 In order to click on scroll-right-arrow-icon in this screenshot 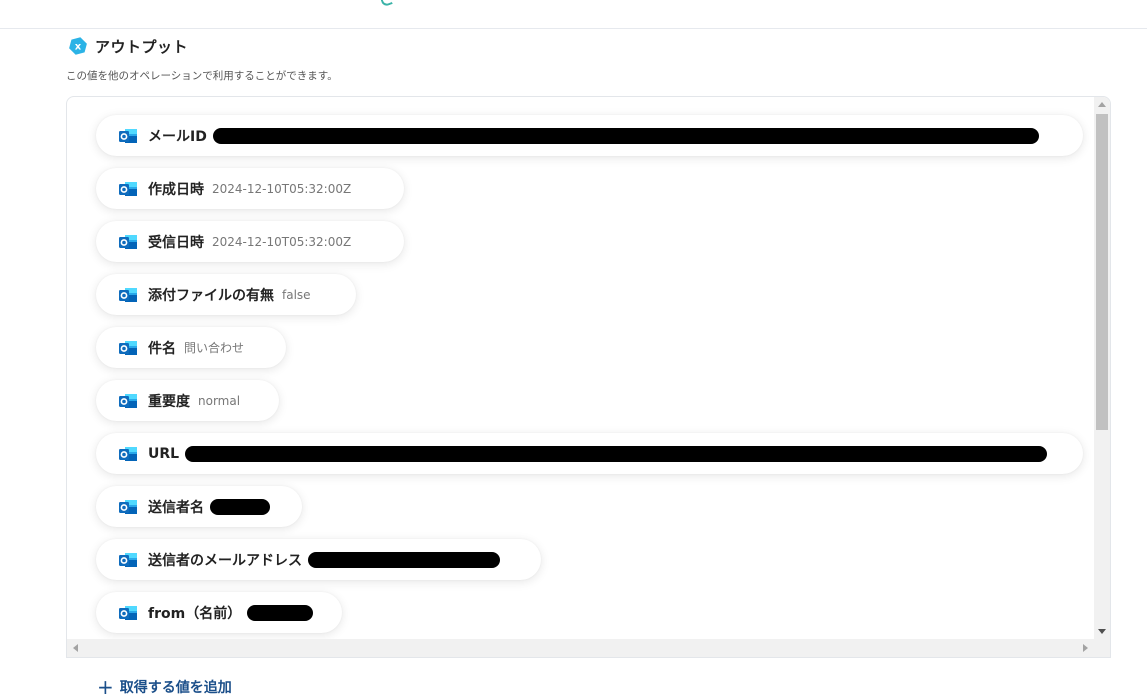, I will do `click(1085, 648)`.